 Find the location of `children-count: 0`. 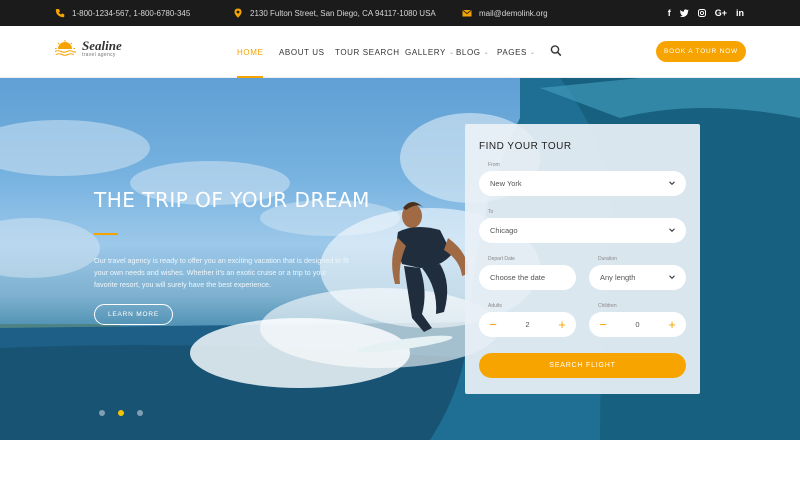

children-count: 0 is located at coordinates (637, 324).